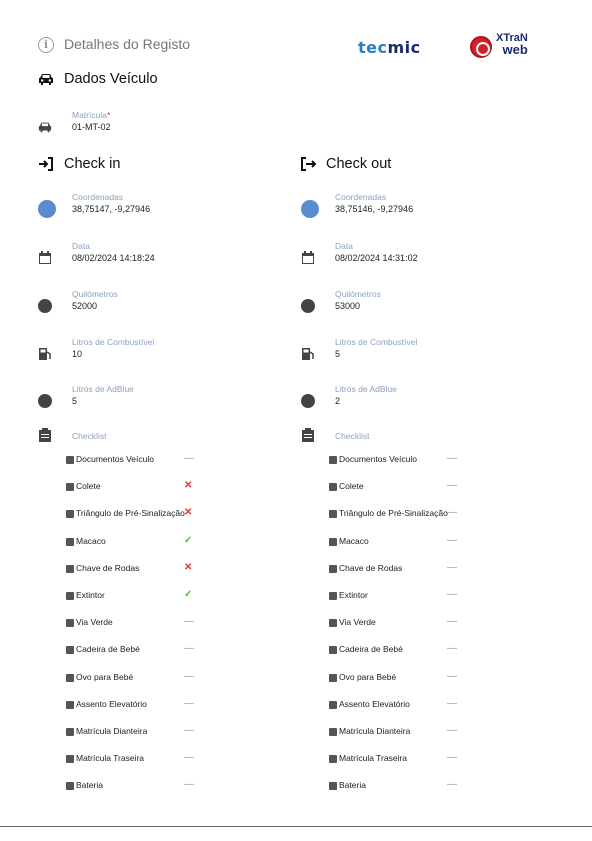  What do you see at coordinates (520, 47) in the screenshot?
I see `xtran-web-logo: XTraN web` at bounding box center [520, 47].